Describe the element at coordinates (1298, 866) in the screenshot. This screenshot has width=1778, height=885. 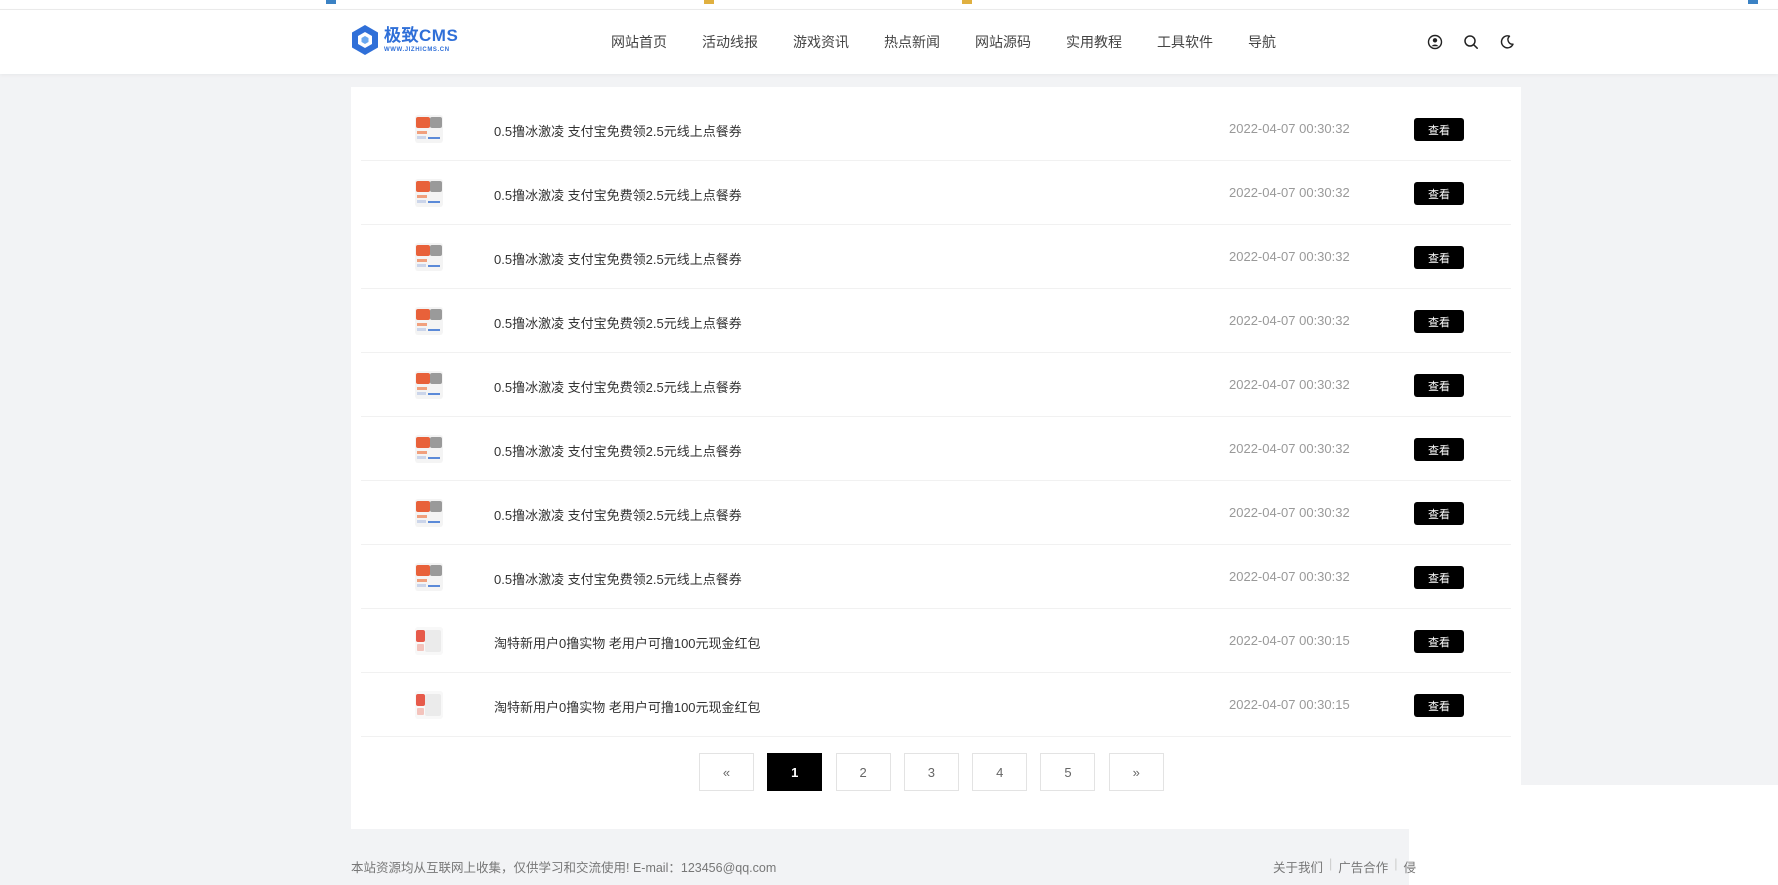
I see `footer-link-about: 关于我们` at that location.